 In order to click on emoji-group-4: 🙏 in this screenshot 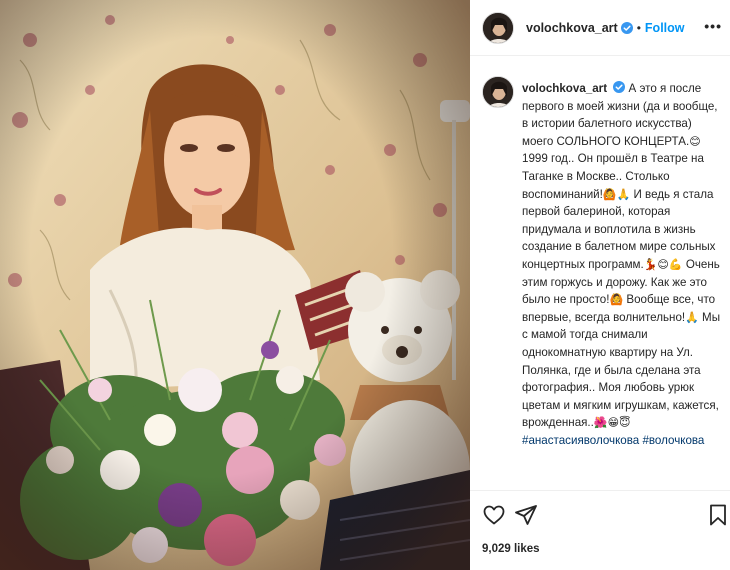, I will do `click(692, 317)`.